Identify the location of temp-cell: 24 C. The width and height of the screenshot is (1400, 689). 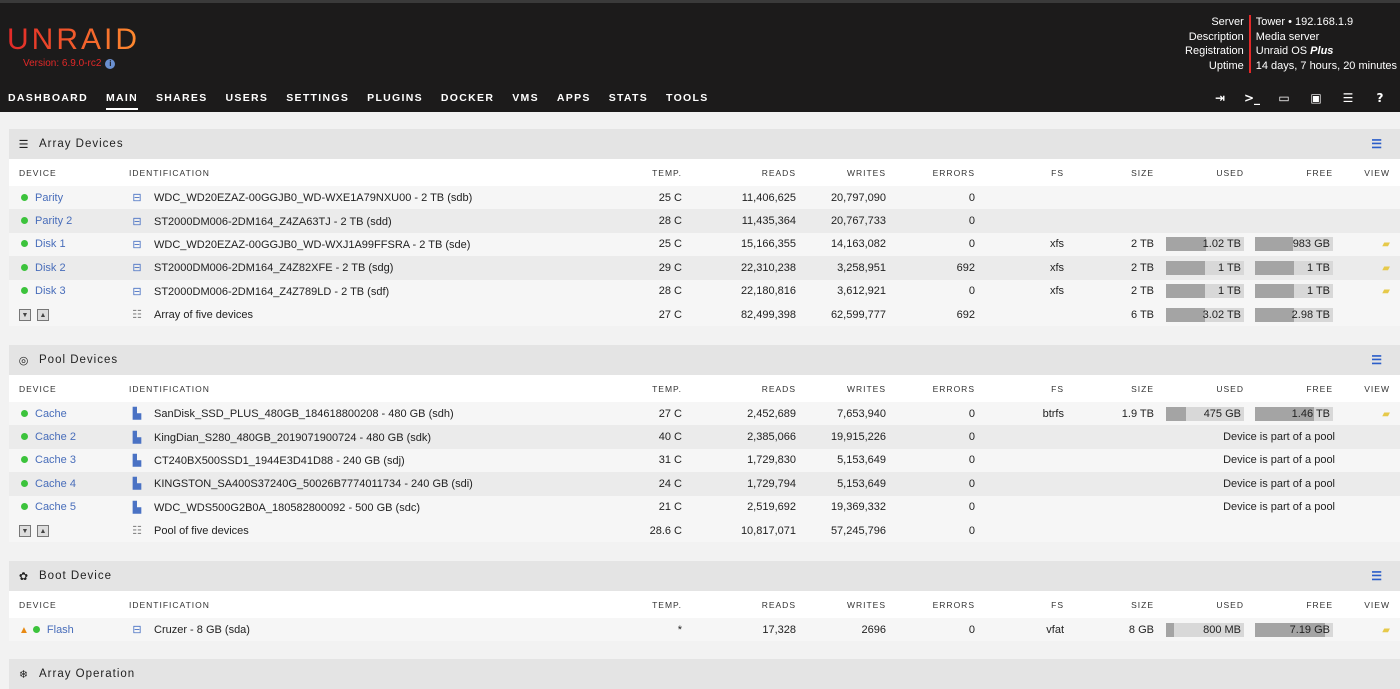
(655, 484).